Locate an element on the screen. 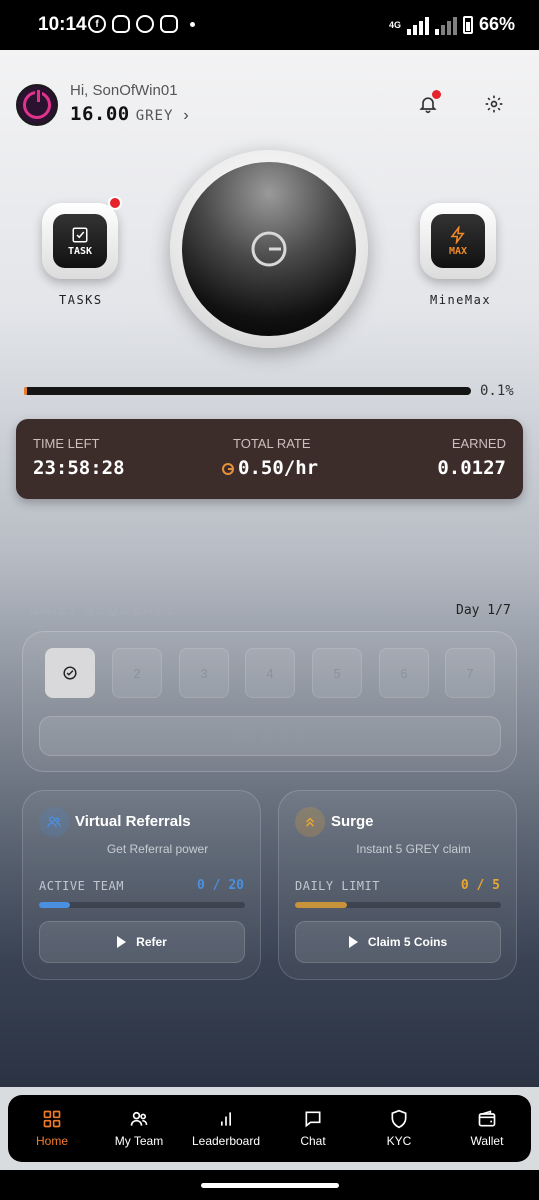 The image size is (539, 1200). active-team-value: 0 / 20 is located at coordinates (220, 885).